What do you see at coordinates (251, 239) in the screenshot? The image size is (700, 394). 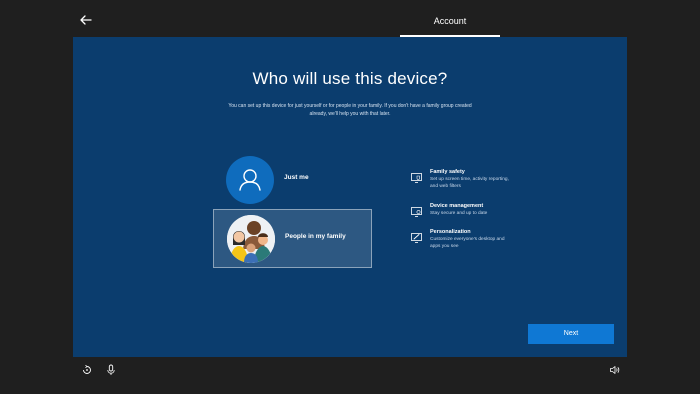 I see `family-illustration` at bounding box center [251, 239].